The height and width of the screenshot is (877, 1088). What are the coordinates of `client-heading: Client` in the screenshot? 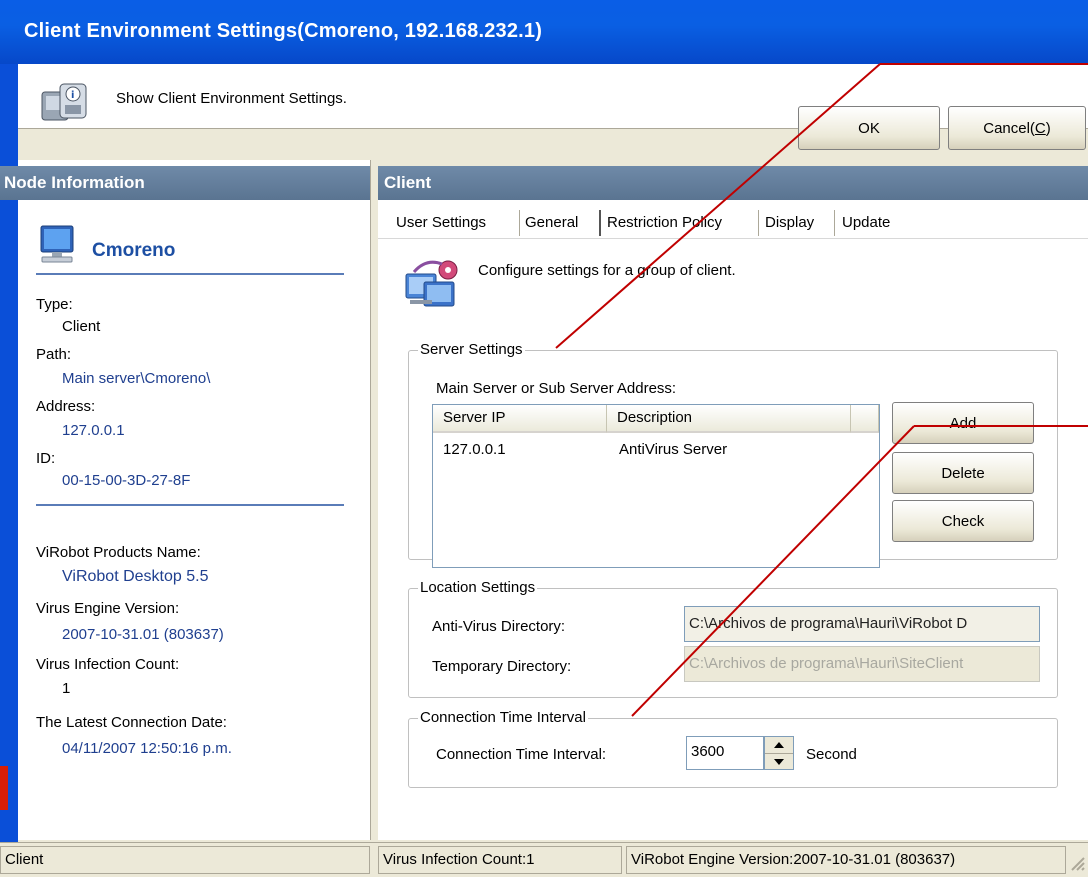 It's located at (733, 183).